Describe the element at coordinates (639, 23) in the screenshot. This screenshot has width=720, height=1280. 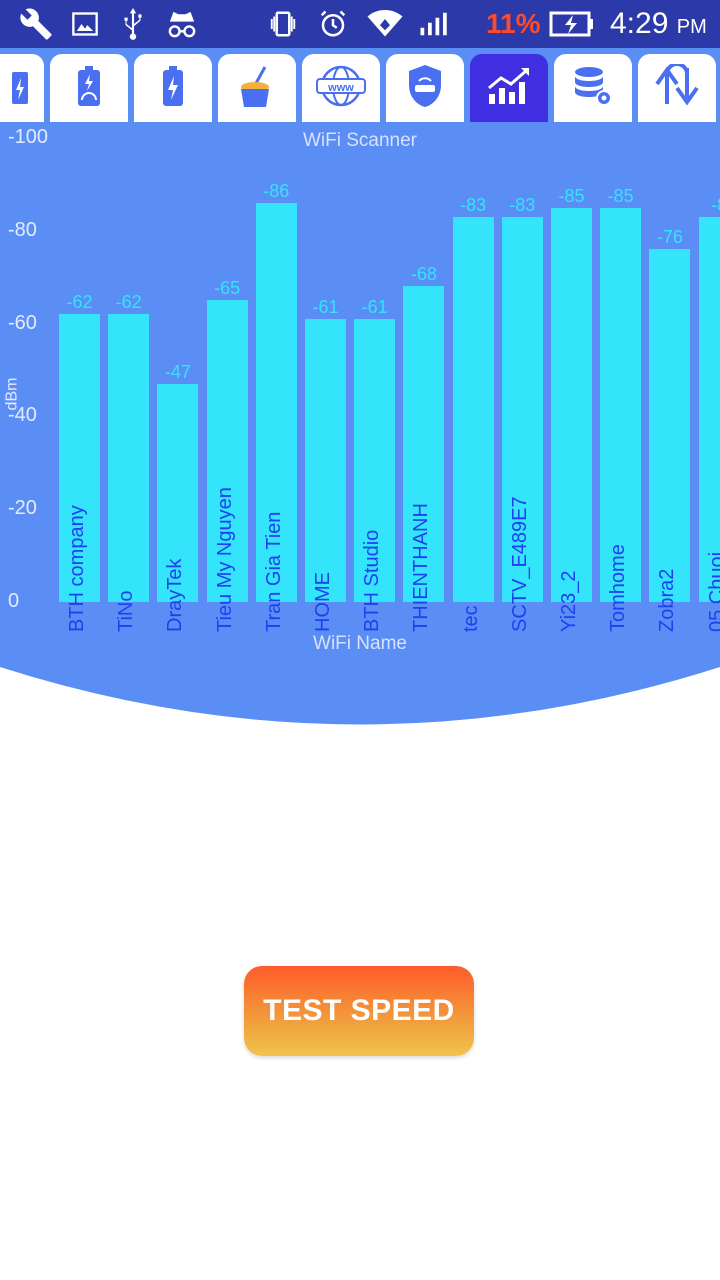
I see `clock-time: 4:29` at that location.